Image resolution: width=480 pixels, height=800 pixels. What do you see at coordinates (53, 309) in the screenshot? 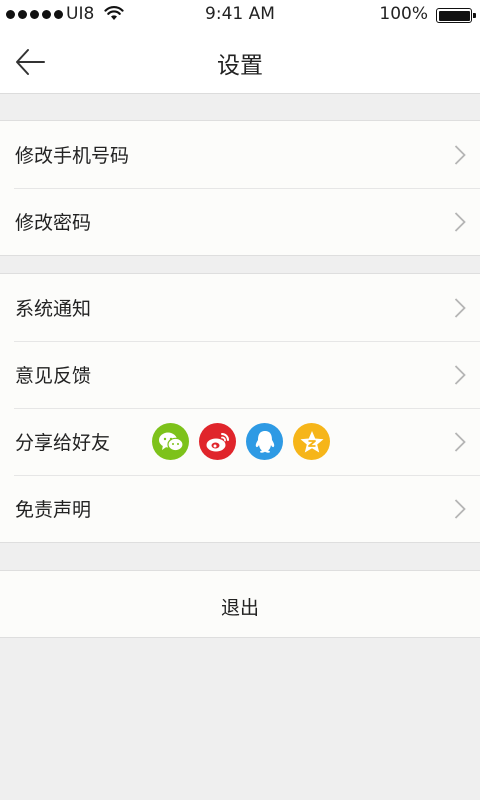
I see `system-notification-label: 系统通知` at bounding box center [53, 309].